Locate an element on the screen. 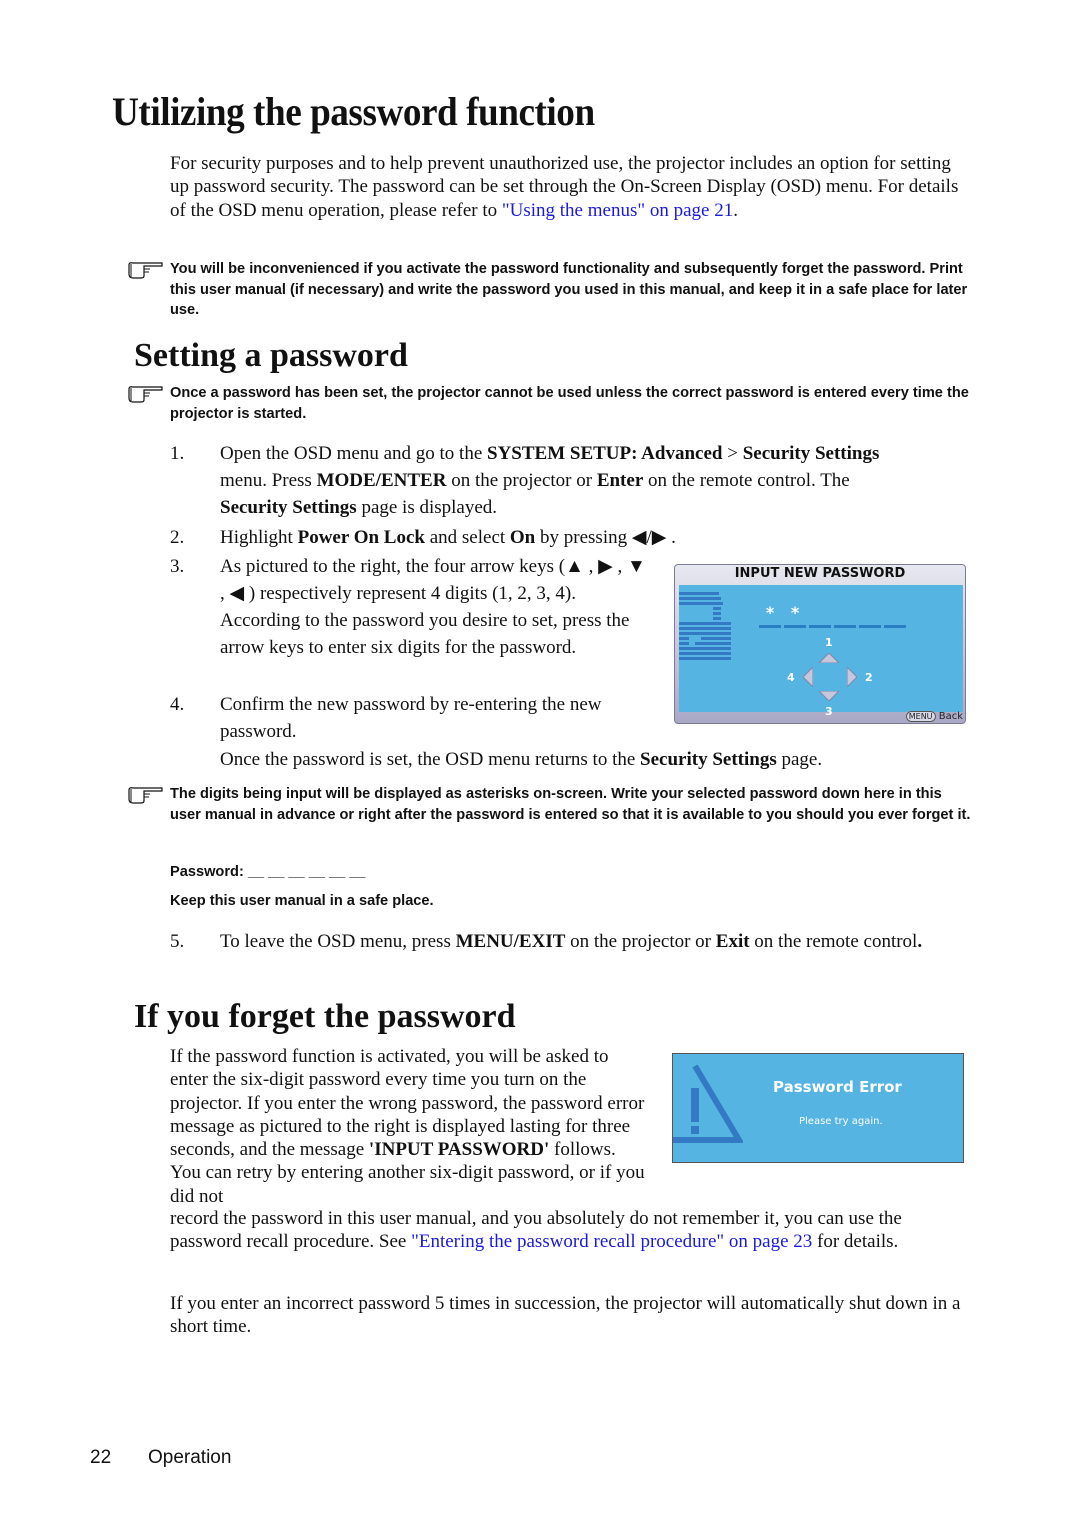 This screenshot has height=1529, width=1080. digit-right-label: 2 is located at coordinates (869, 677).